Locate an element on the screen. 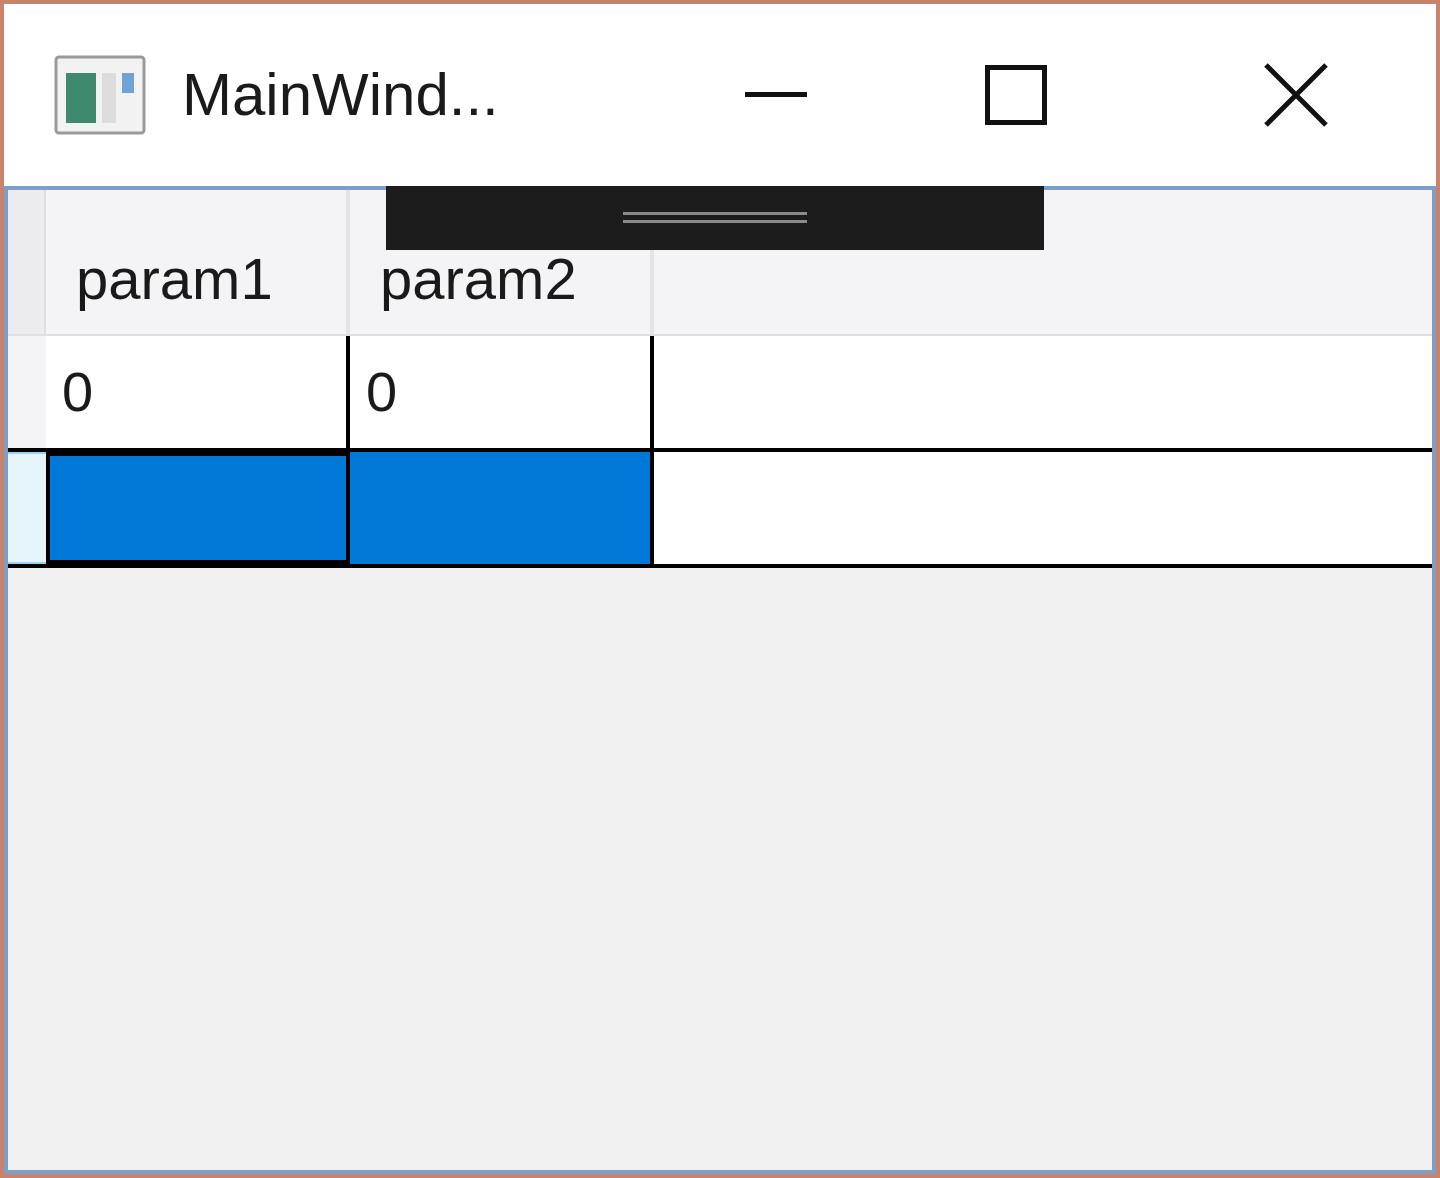 Image resolution: width=1440 pixels, height=1178 pixels. grip-icon is located at coordinates (715, 218).